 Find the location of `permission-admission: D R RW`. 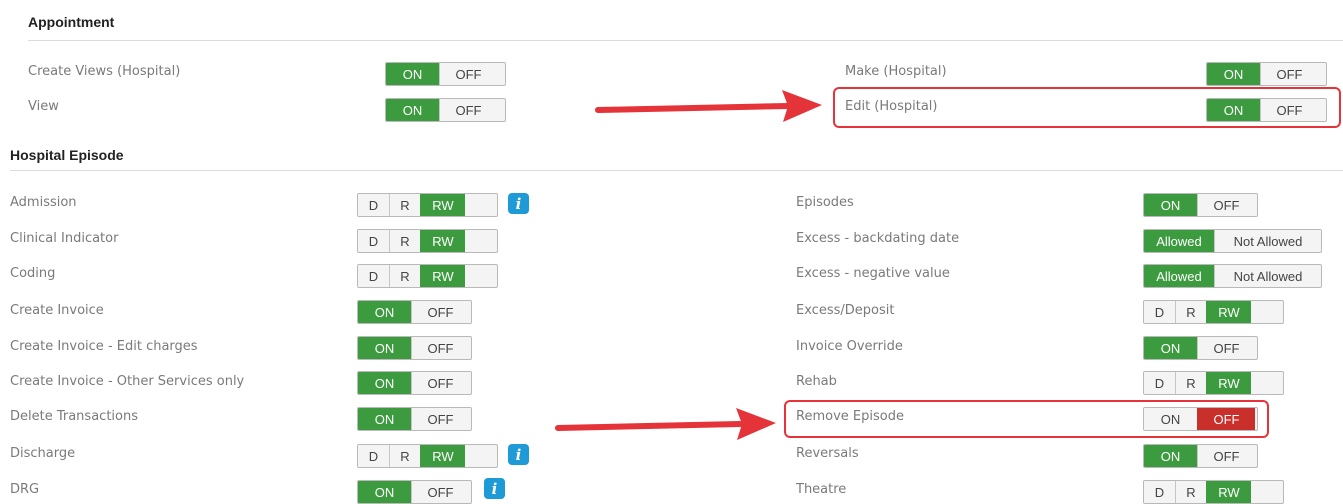

permission-admission: D R RW is located at coordinates (427, 205).